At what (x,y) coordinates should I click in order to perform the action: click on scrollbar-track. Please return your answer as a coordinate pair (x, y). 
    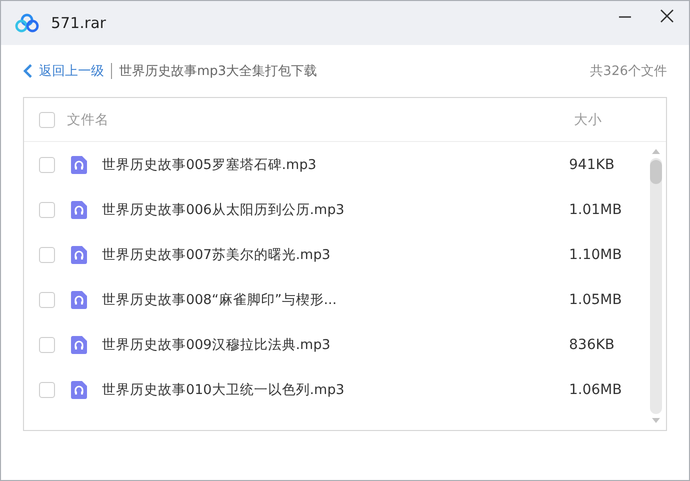
    Looking at the image, I should click on (656, 286).